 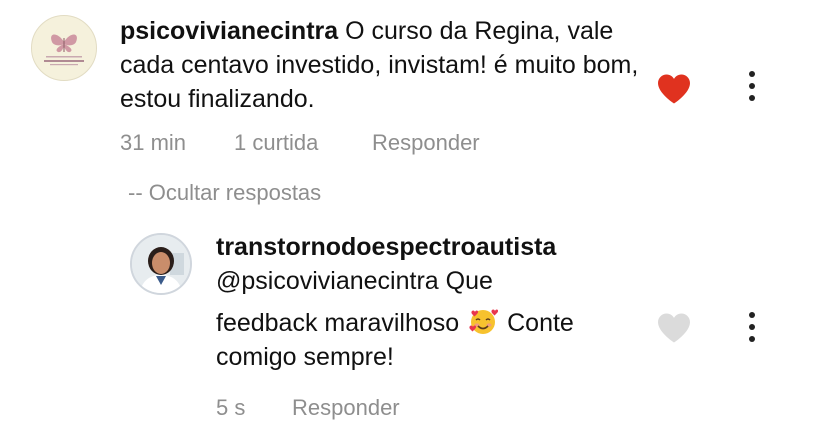 I want to click on avatar-psicovivianecintra, so click(x=64, y=48).